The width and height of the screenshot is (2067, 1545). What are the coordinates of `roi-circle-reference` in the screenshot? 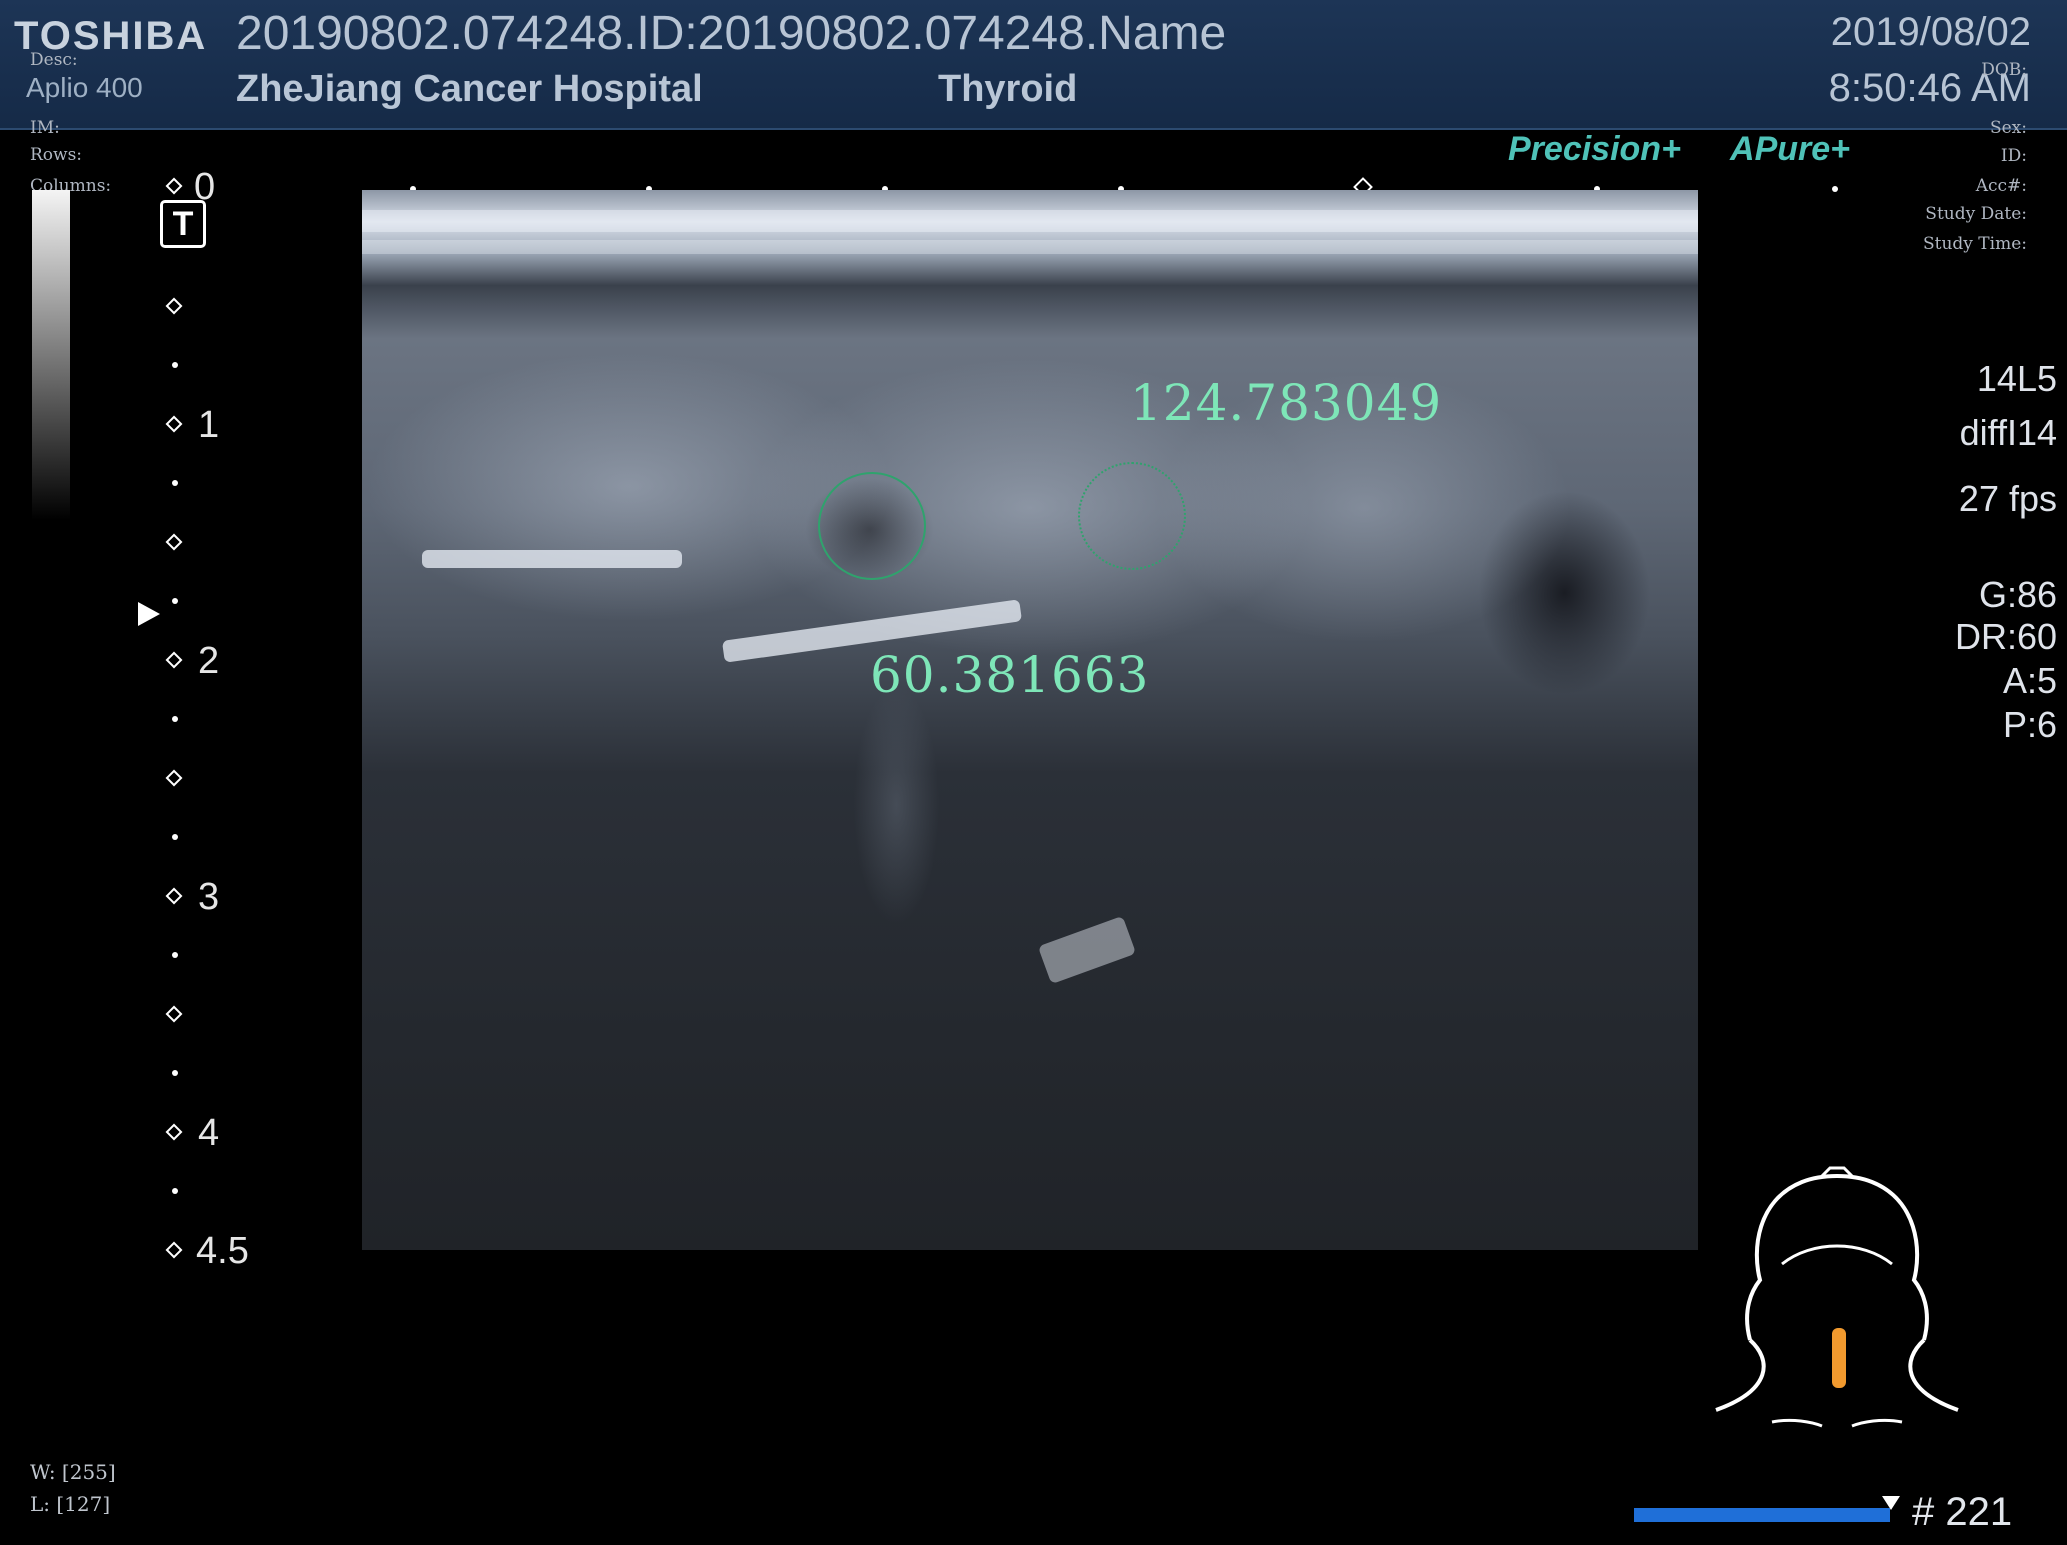 It's located at (1132, 516).